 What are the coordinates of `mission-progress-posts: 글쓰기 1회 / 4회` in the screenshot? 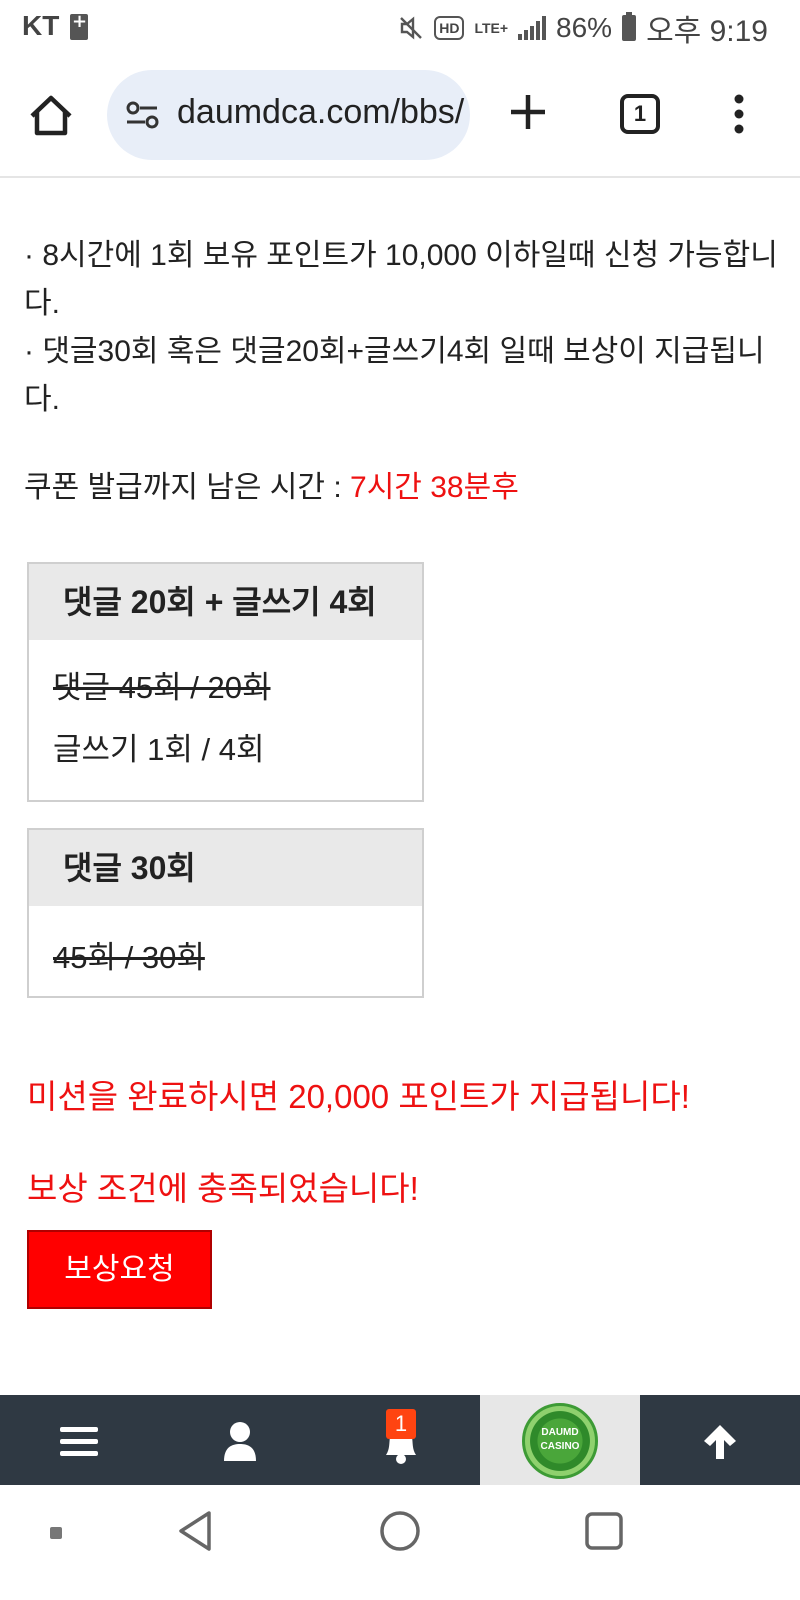 It's located at (159, 749).